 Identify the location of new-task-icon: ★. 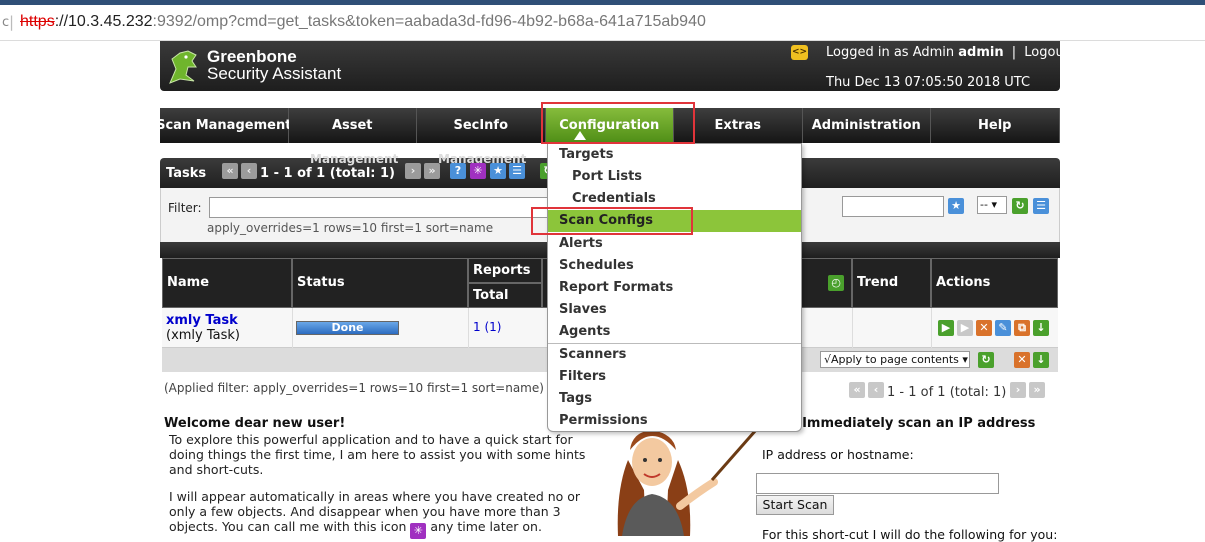
(498, 171).